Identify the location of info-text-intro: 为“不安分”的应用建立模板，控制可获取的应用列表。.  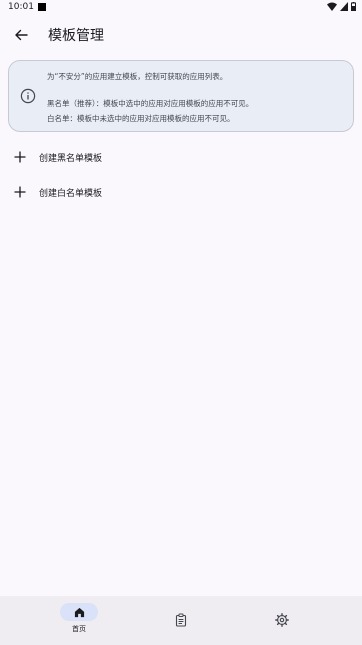
(137, 76).